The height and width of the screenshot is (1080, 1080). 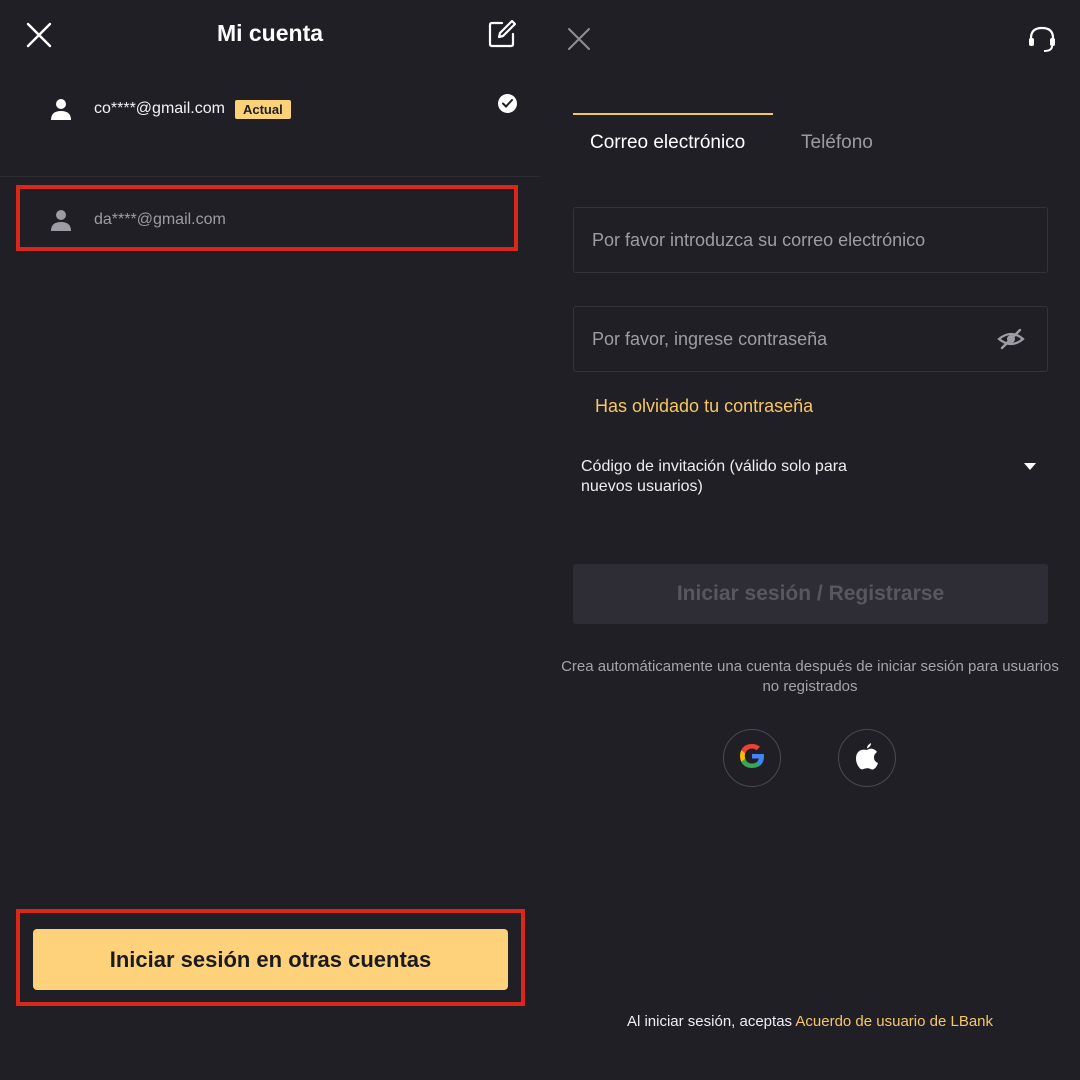 I want to click on google-icon, so click(x=752, y=758).